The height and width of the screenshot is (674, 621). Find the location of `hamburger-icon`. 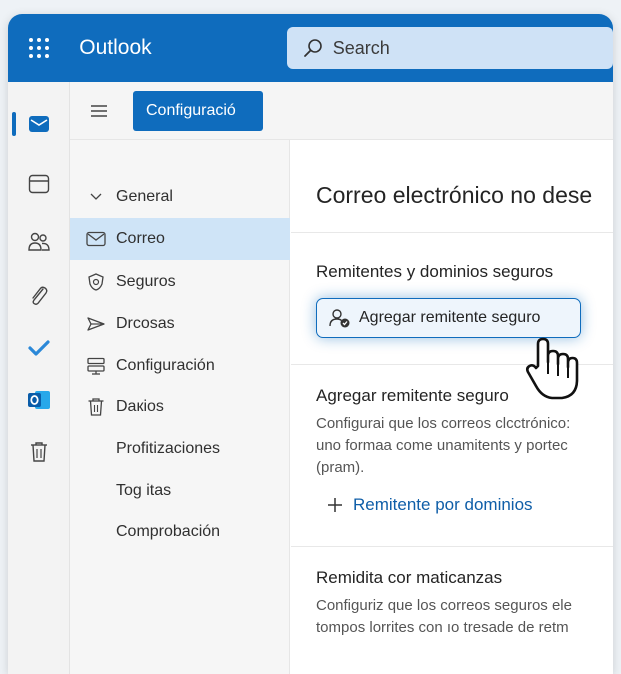

hamburger-icon is located at coordinates (99, 110).